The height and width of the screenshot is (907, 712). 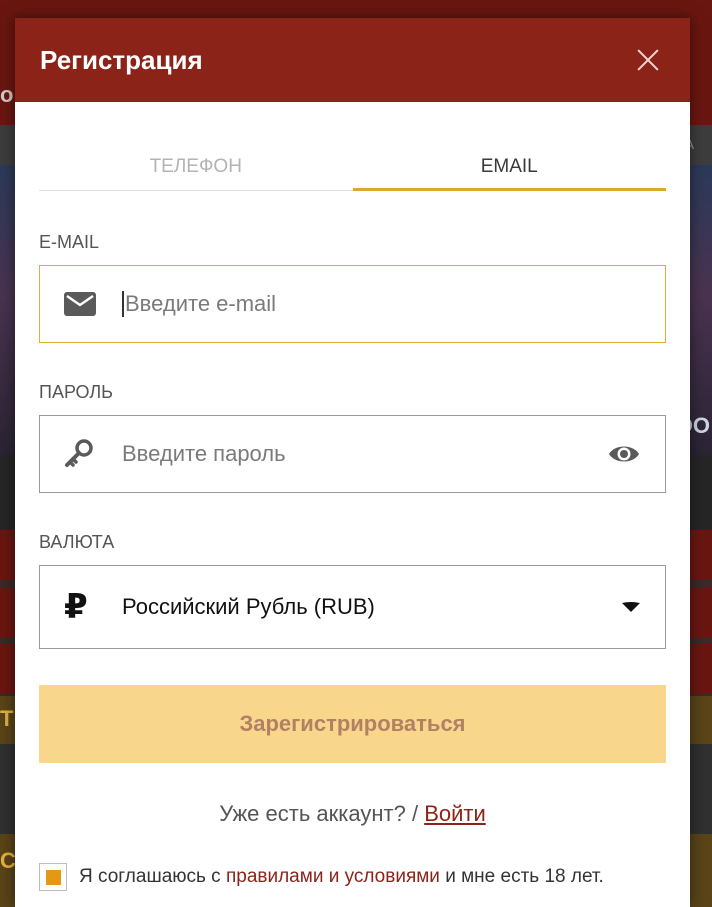 I want to click on email-label: E-MAIL, so click(x=69, y=242).